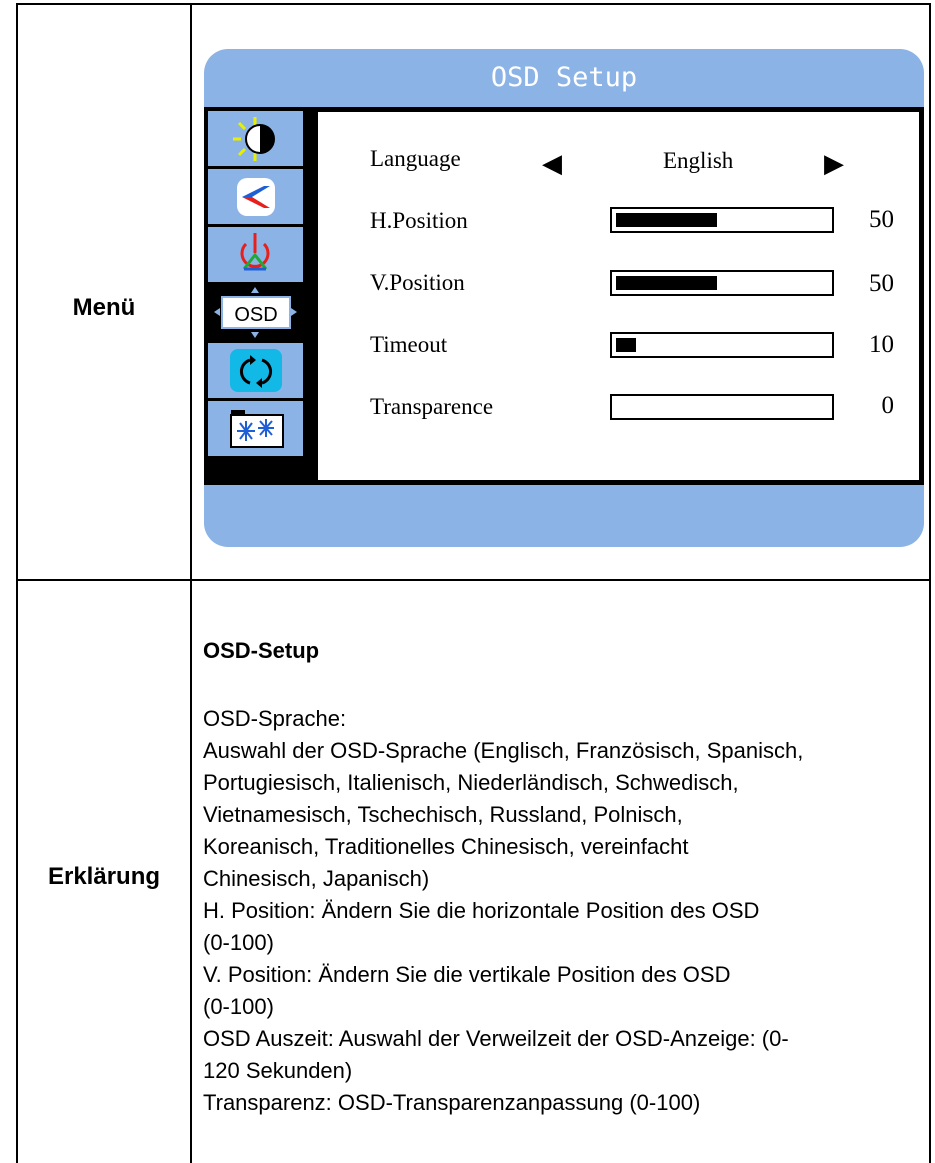 Image resolution: width=935 pixels, height=1163 pixels. I want to click on language-value: English, so click(698, 161).